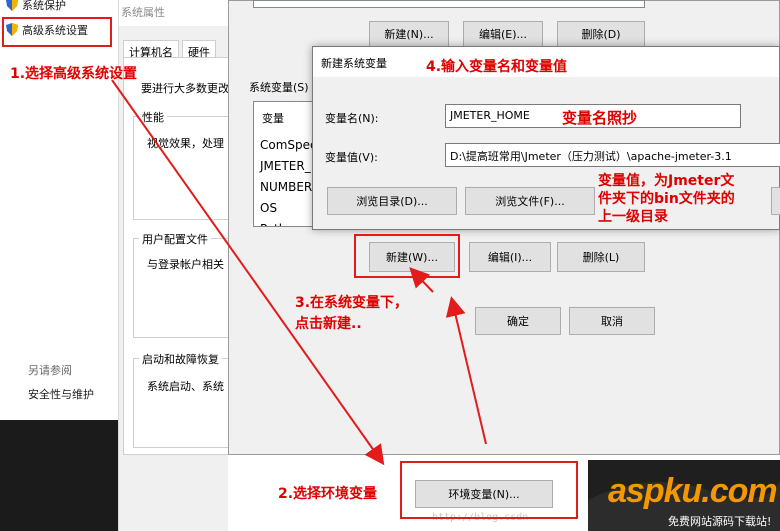  Describe the element at coordinates (352, 303) in the screenshot. I see `annotation-step3-line1: 3.在系统变量下，` at that location.